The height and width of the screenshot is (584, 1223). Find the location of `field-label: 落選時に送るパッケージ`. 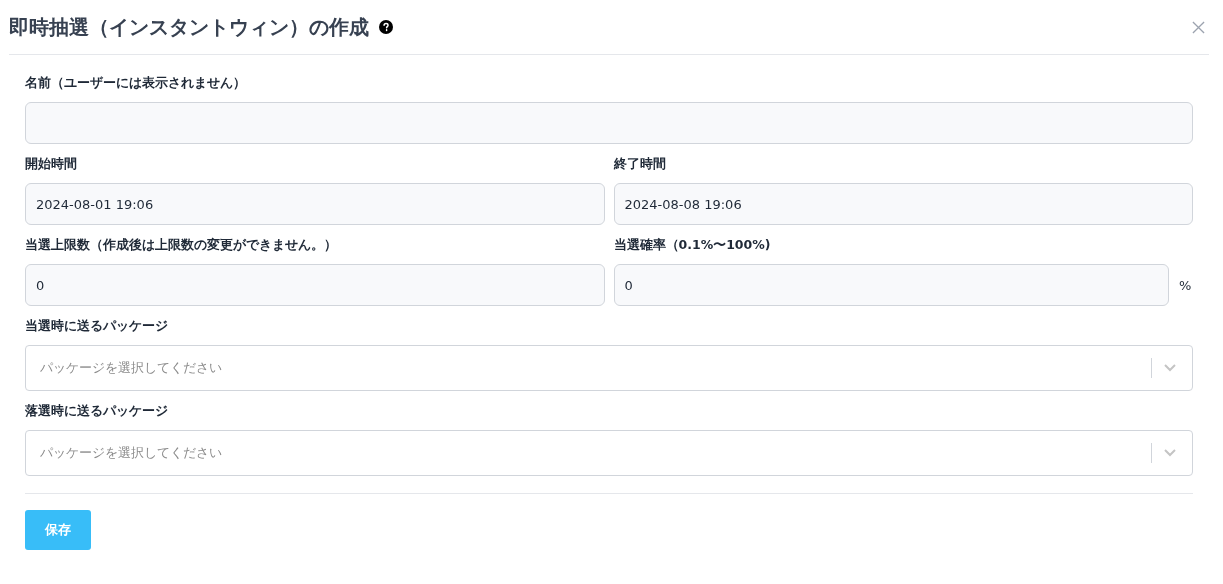

field-label: 落選時に送るパッケージ is located at coordinates (97, 411).